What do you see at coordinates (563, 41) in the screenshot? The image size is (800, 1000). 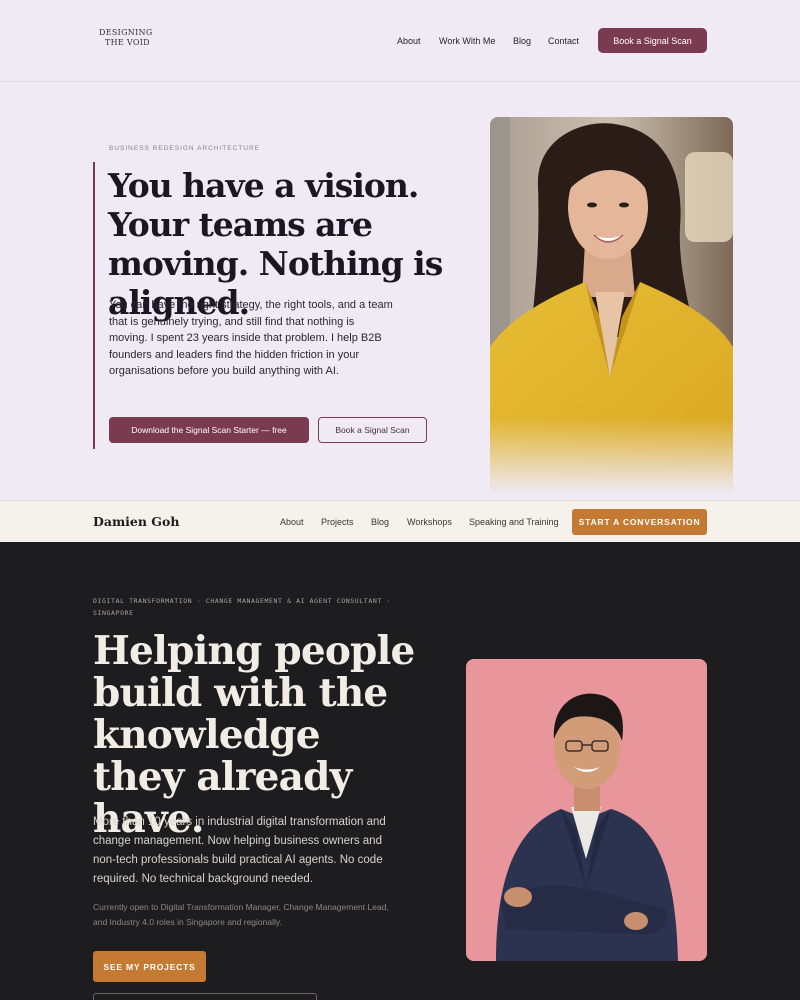 I see `nav-link-contact: Contact` at bounding box center [563, 41].